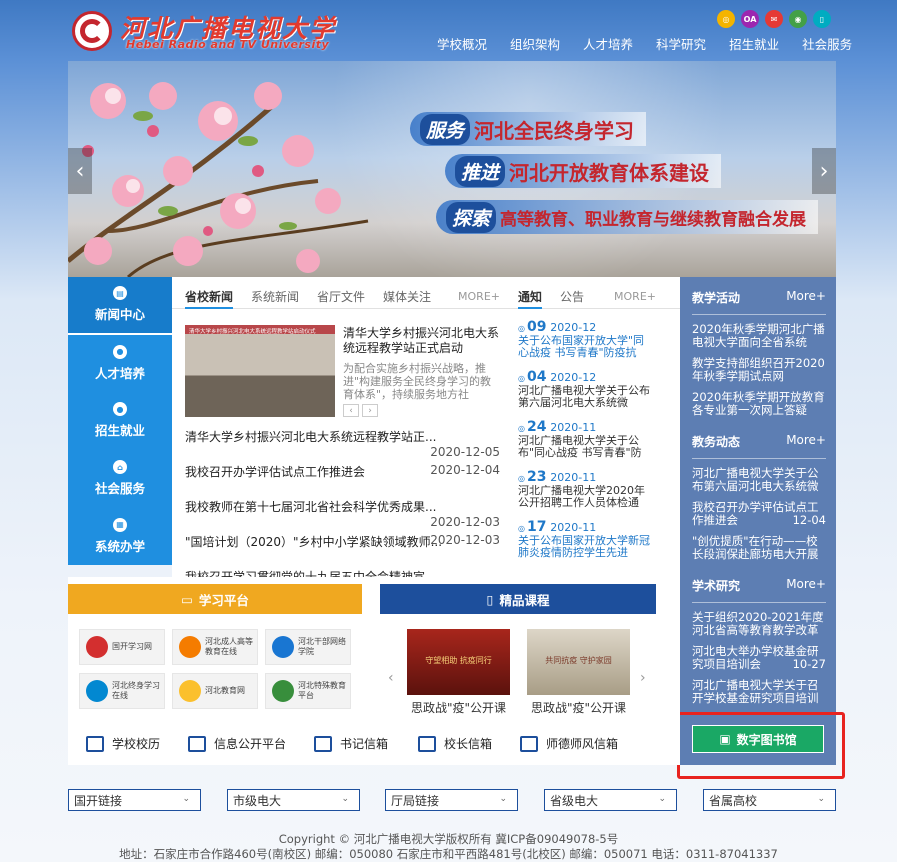 The width and height of the screenshot is (897, 862). I want to click on quick-link-calendar: 学校校历, so click(123, 743).